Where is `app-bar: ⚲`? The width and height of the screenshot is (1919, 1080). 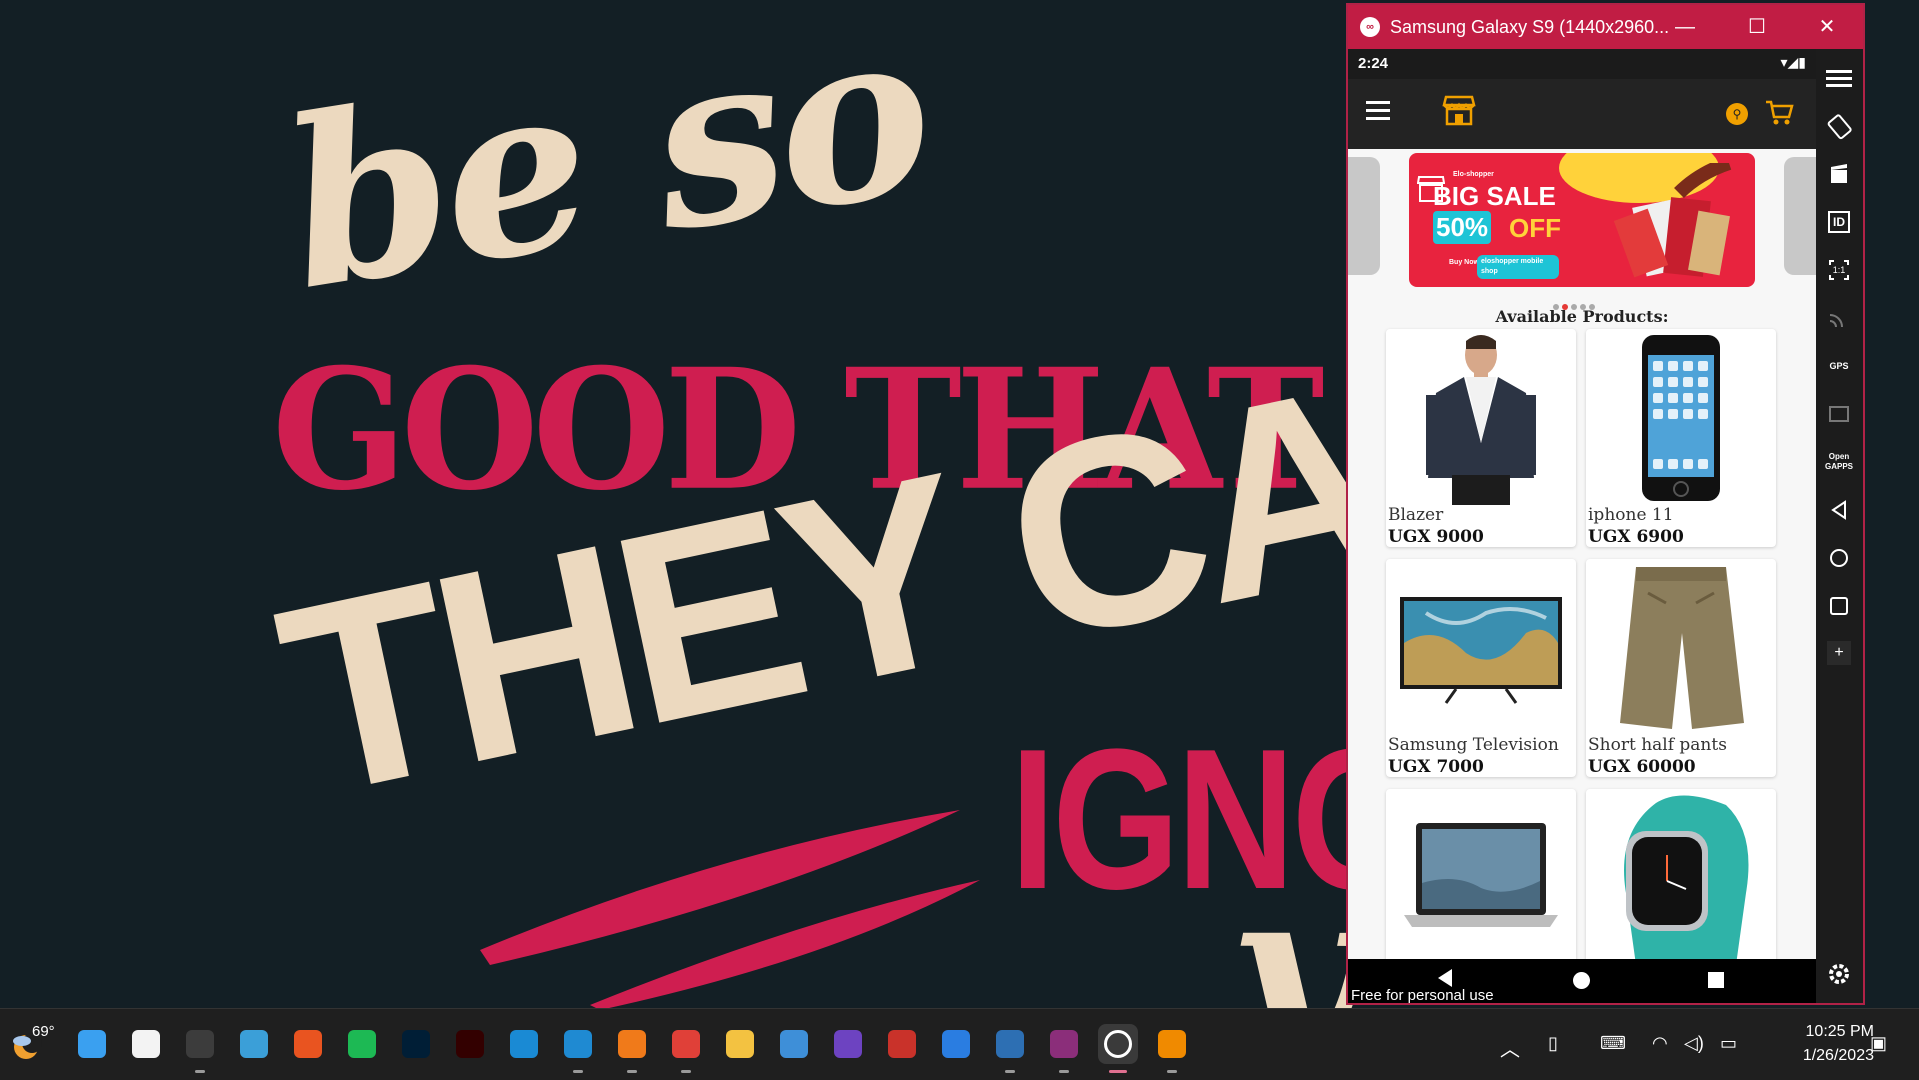 app-bar: ⚲ is located at coordinates (1582, 114).